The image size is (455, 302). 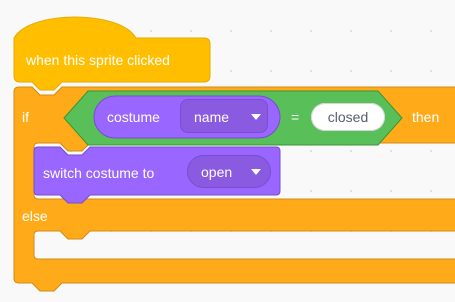 What do you see at coordinates (25, 117) in the screenshot?
I see `if-label: if` at bounding box center [25, 117].